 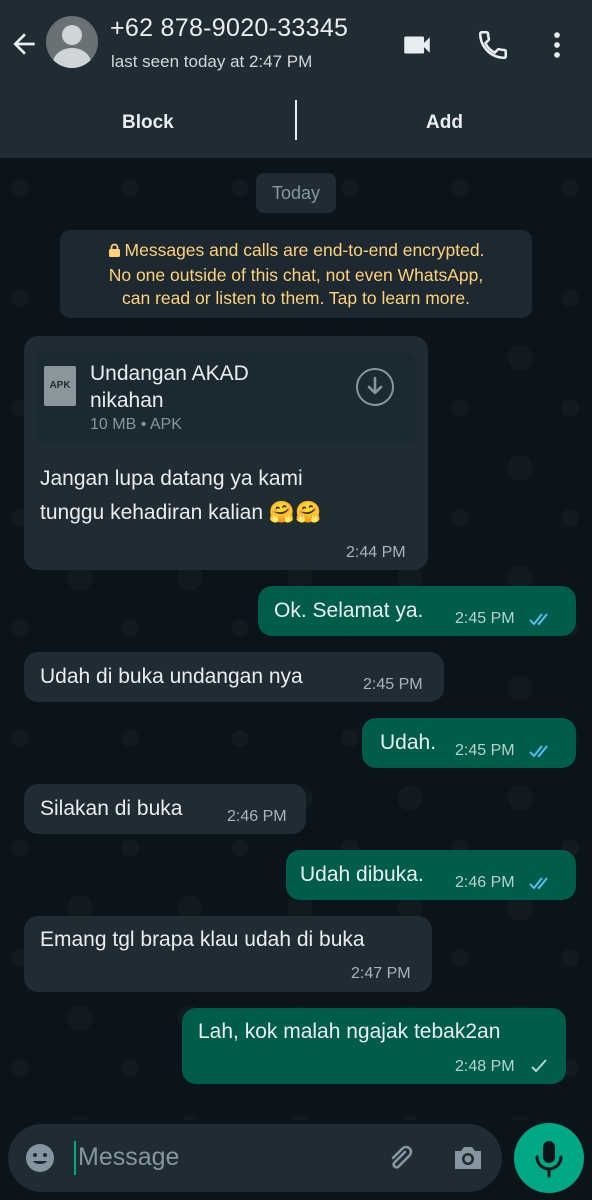 I want to click on arrow-left-icon, so click(x=24, y=44).